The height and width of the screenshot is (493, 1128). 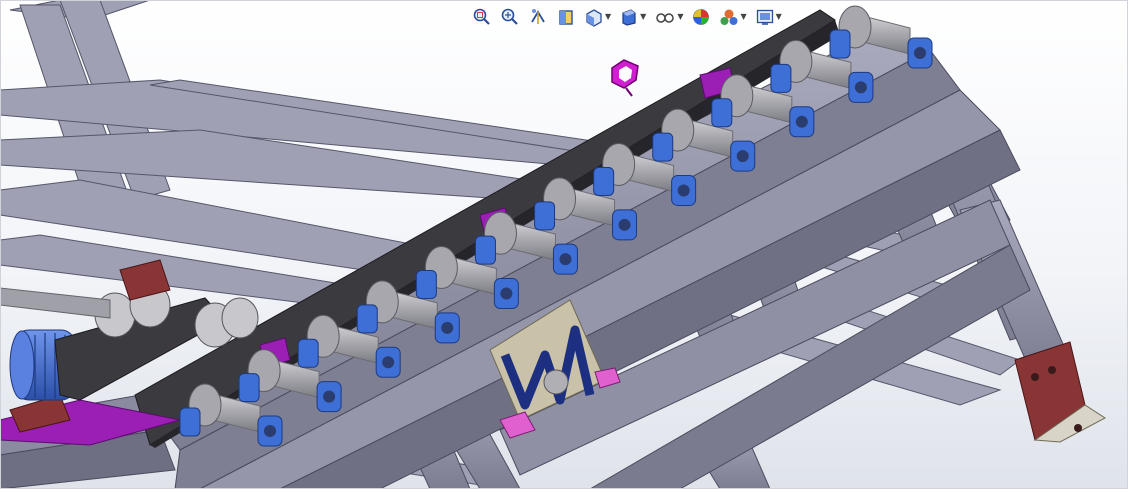 What do you see at coordinates (778, 16) in the screenshot?
I see `view-settings-caret-icon: ▼` at bounding box center [778, 16].